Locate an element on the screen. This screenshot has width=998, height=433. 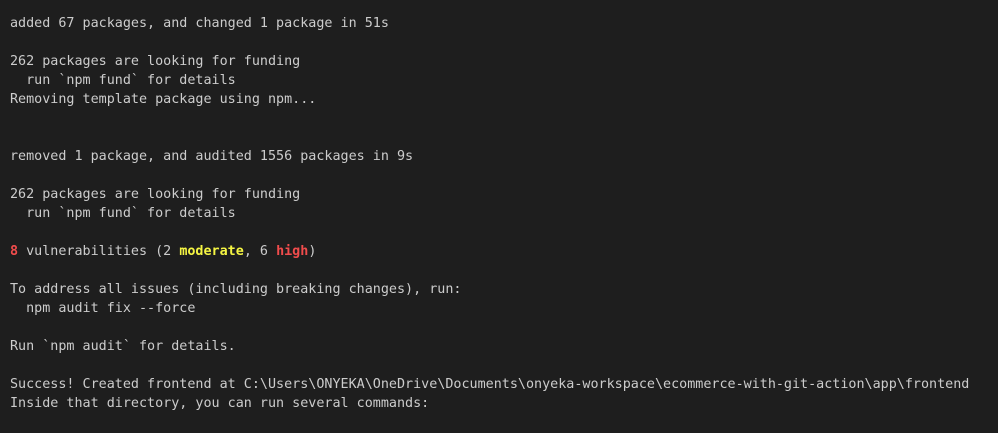
vulnerability-summary-line: 8 vulnerabilities (2 moderate, 6 high) is located at coordinates (504, 251).